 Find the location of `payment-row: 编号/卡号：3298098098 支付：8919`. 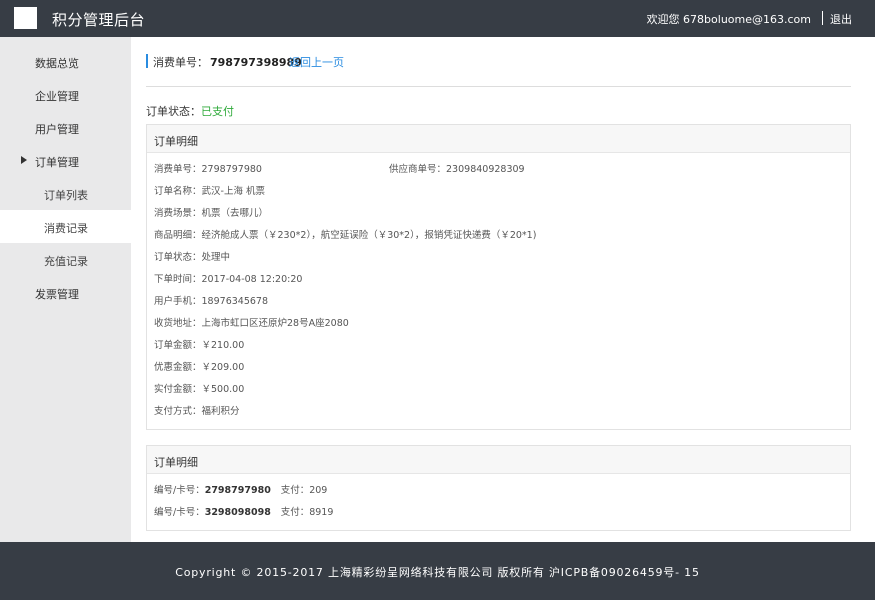

payment-row: 编号/卡号：3298098098 支付：8919 is located at coordinates (243, 511).